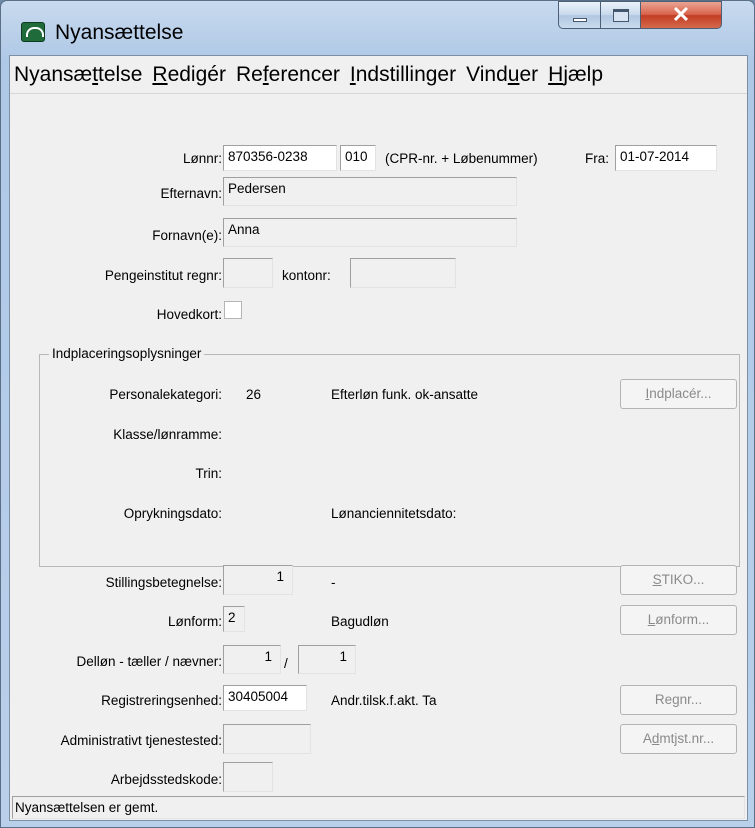 This screenshot has width=755, height=828. What do you see at coordinates (252, 659) in the screenshot?
I see `taeller-field: 1` at bounding box center [252, 659].